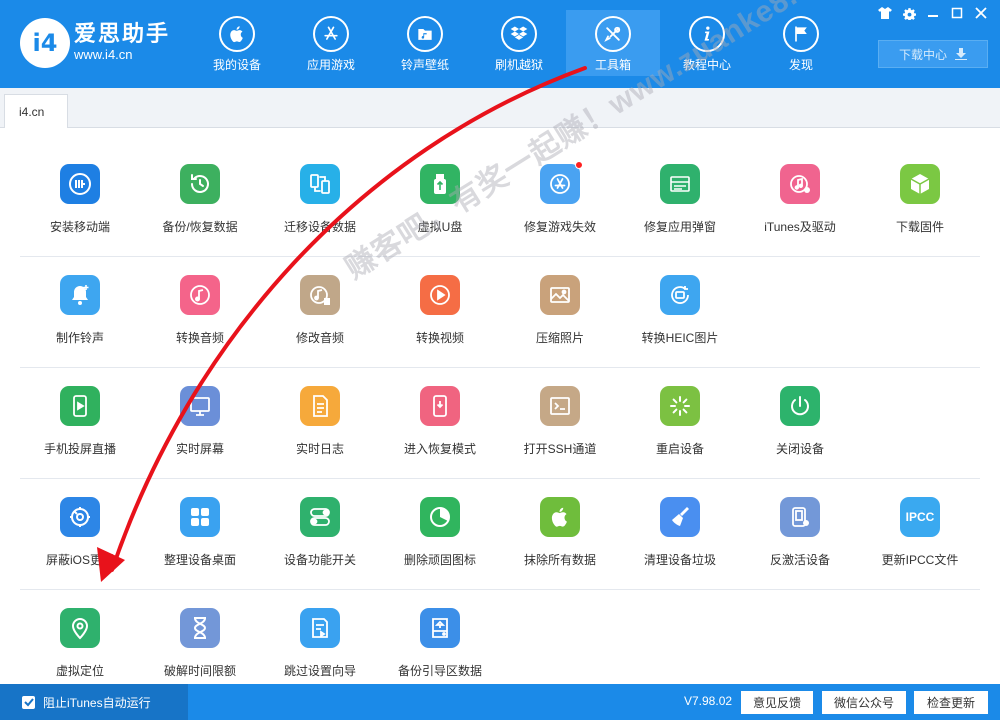  Describe the element at coordinates (320, 295) in the screenshot. I see `edit-audio-icon` at that location.